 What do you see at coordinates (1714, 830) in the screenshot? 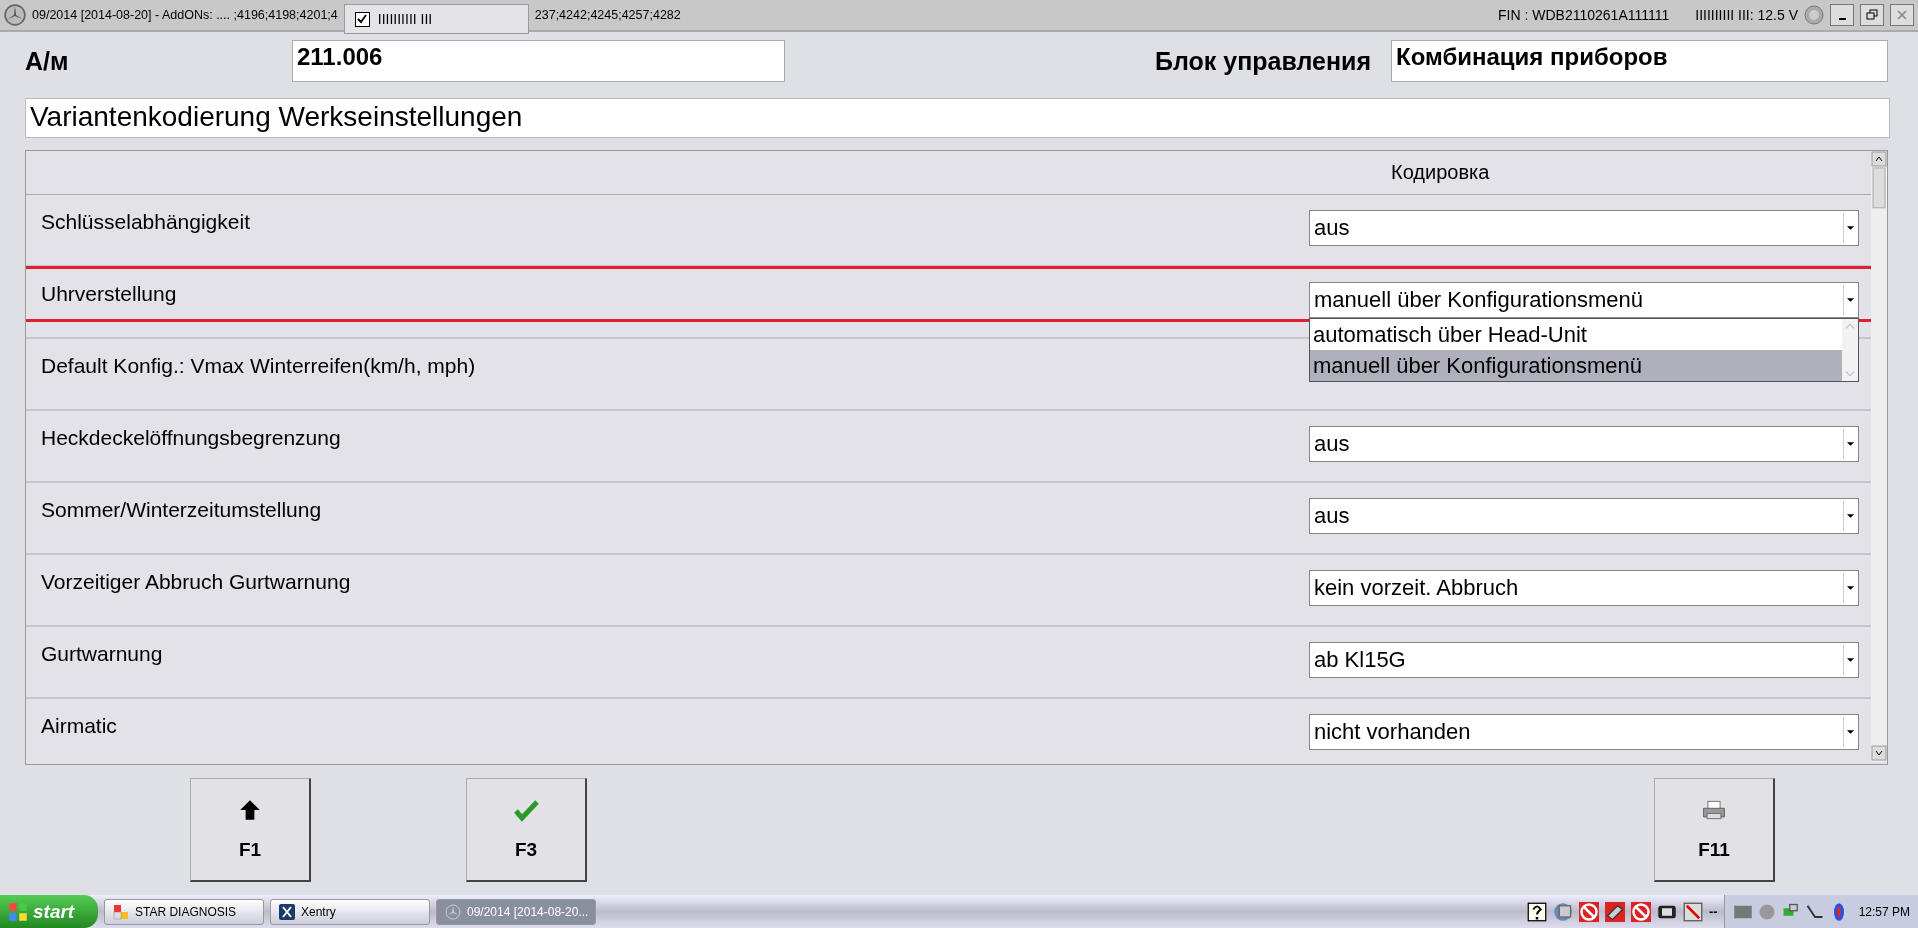
I see `function-key-button: F11` at bounding box center [1714, 830].